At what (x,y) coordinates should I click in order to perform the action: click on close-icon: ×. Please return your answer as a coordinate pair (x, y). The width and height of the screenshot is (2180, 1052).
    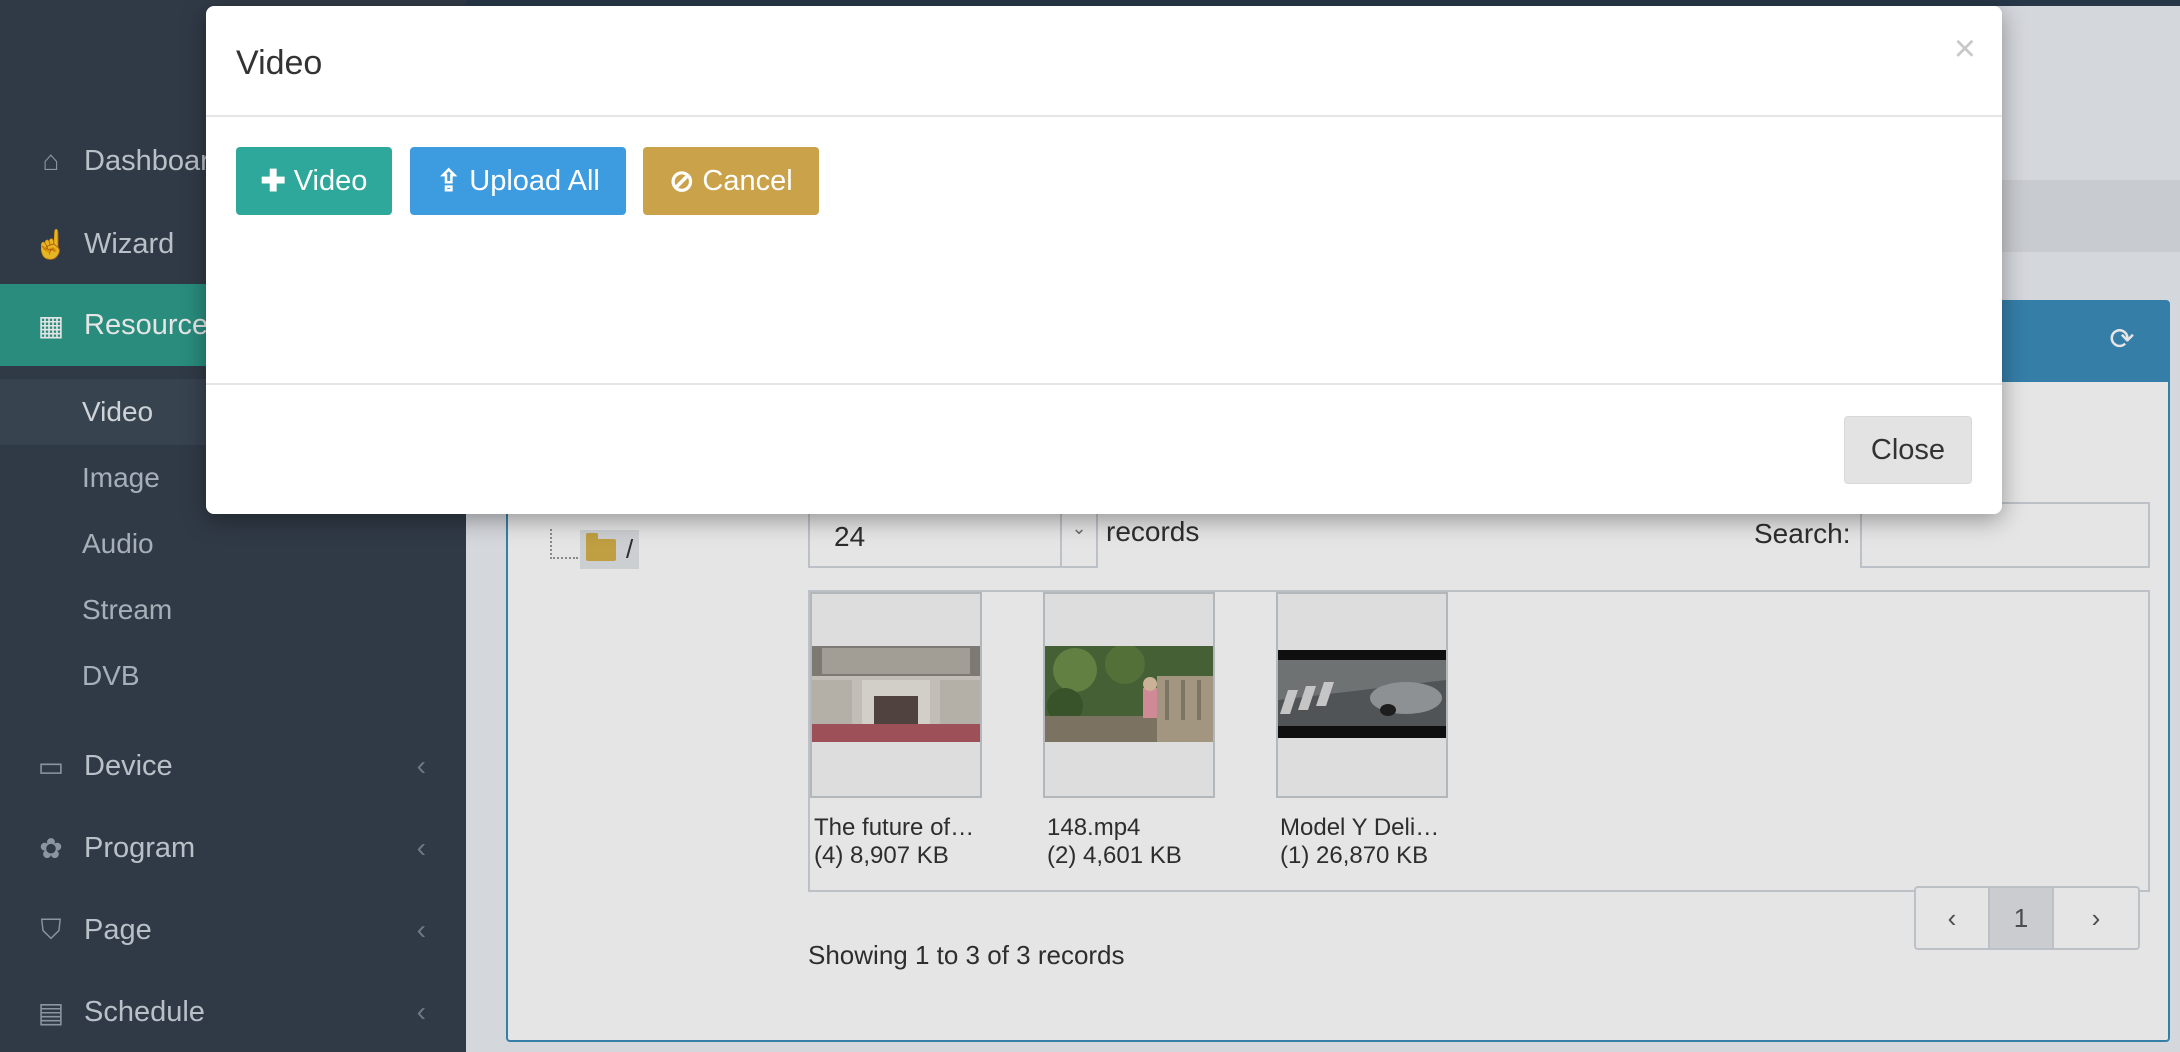
    Looking at the image, I should click on (1965, 49).